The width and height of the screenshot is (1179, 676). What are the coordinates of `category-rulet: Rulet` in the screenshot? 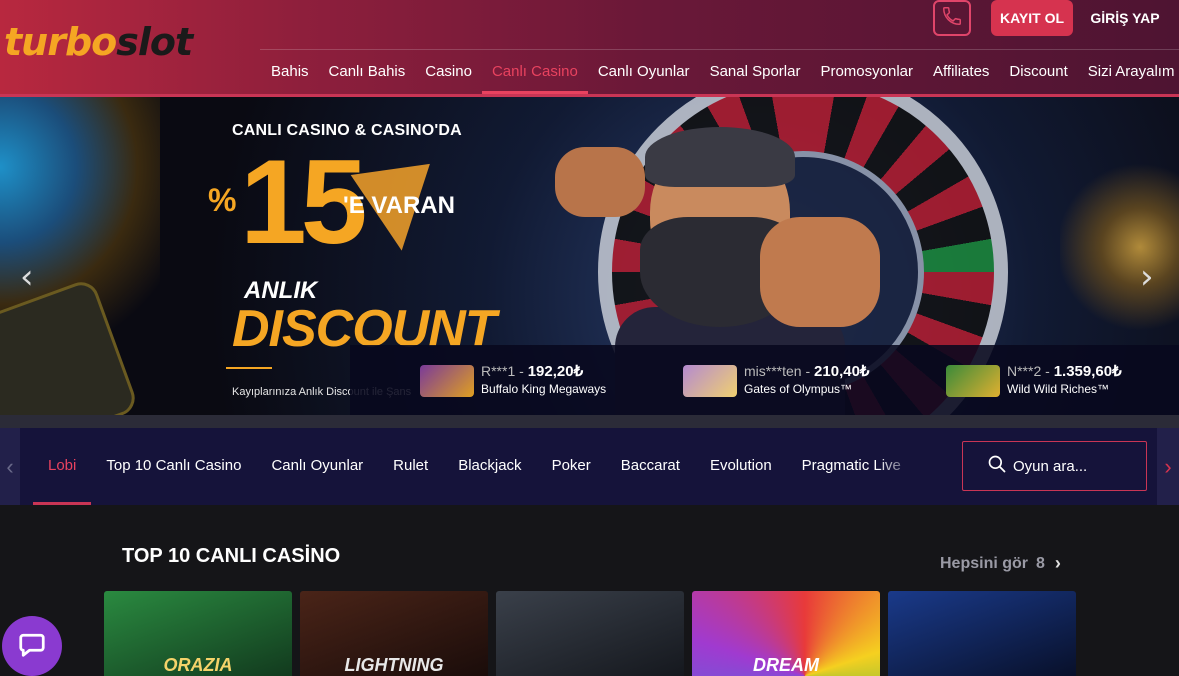 It's located at (410, 466).